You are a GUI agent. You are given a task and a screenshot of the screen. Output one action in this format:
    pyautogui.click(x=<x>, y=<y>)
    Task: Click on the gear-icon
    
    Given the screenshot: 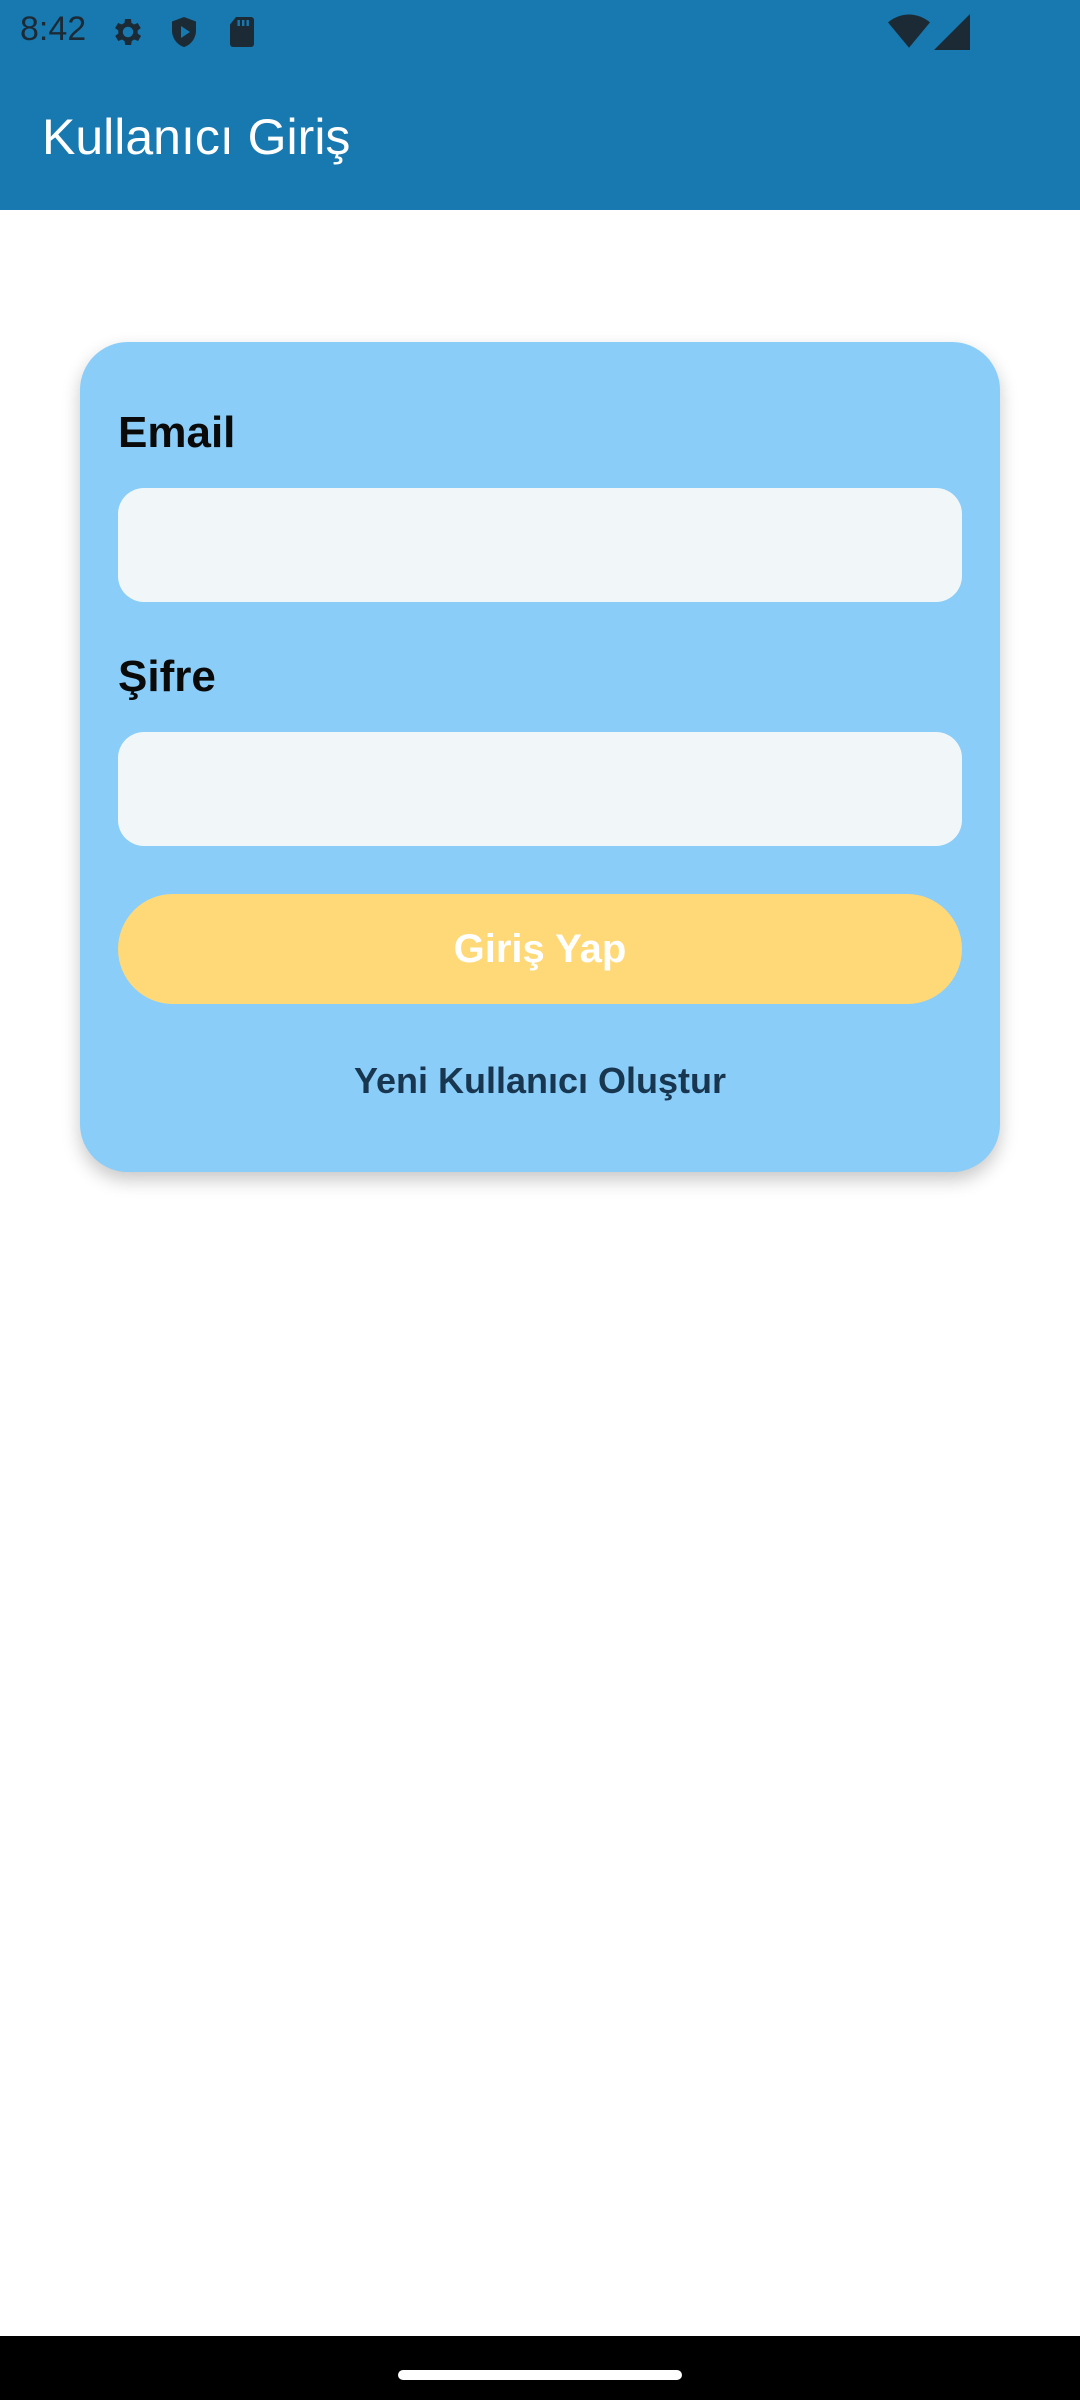 What is the action you would take?
    pyautogui.click(x=128, y=32)
    